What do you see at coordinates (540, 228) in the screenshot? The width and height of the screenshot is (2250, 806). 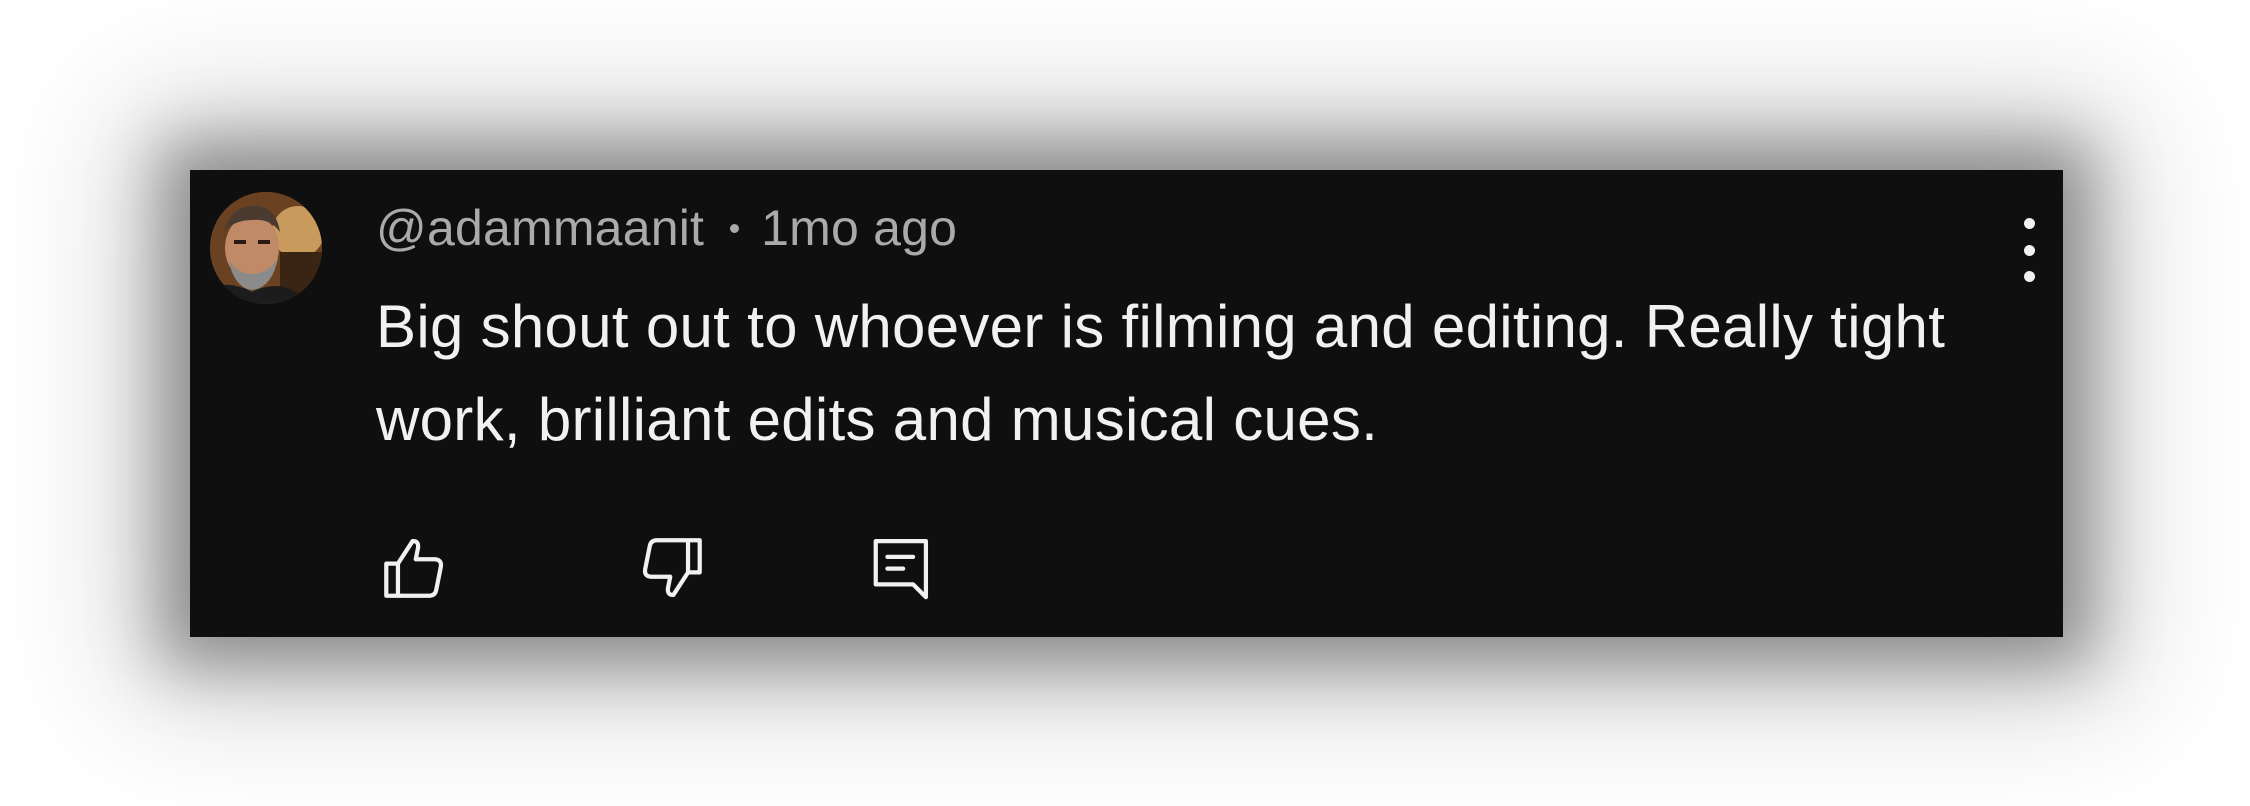 I see `author-handle: @adammaanit` at bounding box center [540, 228].